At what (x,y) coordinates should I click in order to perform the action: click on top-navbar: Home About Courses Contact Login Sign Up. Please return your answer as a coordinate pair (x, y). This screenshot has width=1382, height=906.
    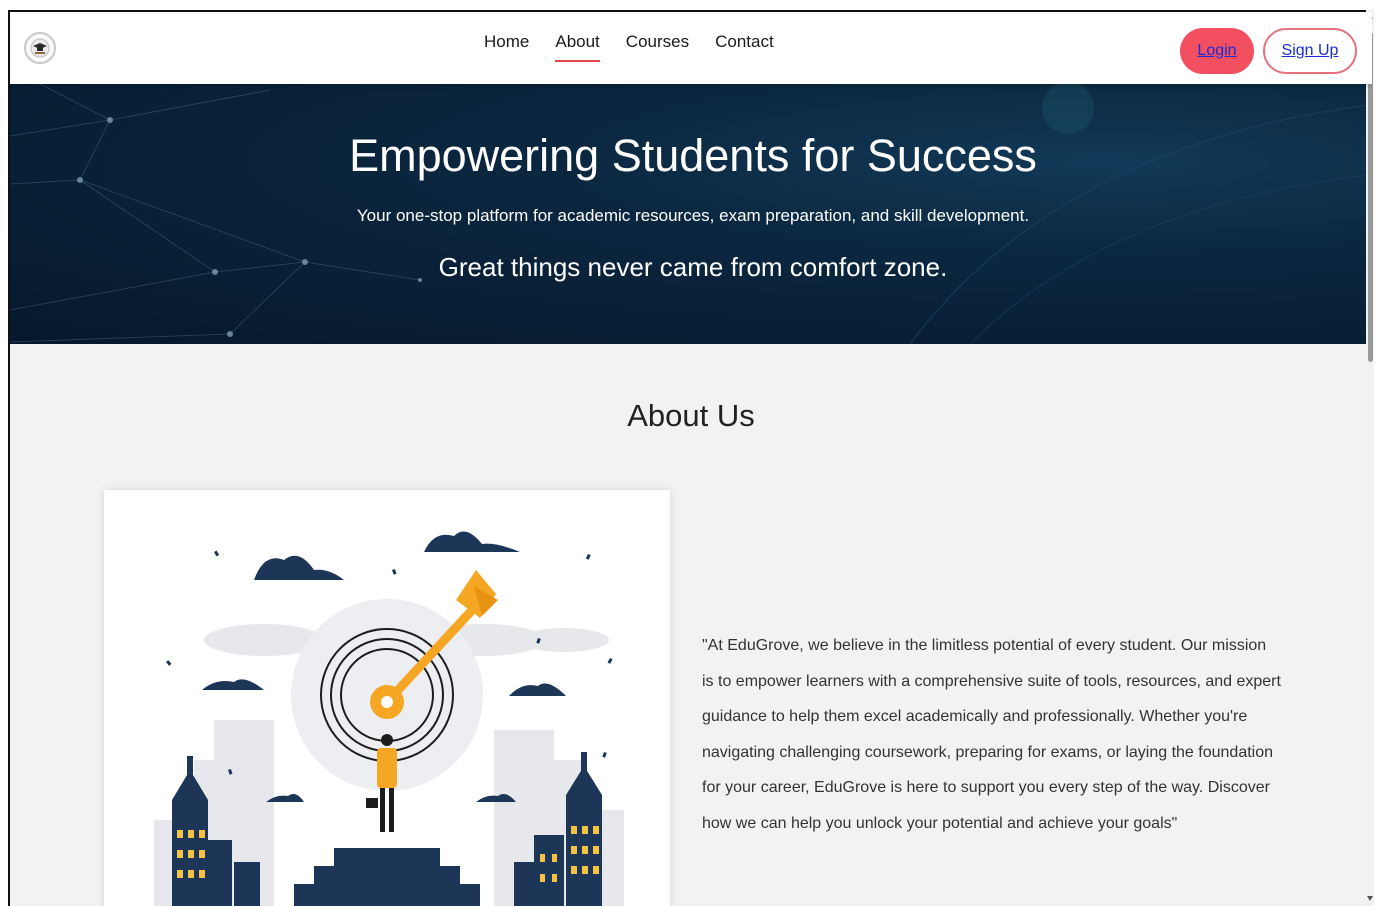
    Looking at the image, I should click on (691, 48).